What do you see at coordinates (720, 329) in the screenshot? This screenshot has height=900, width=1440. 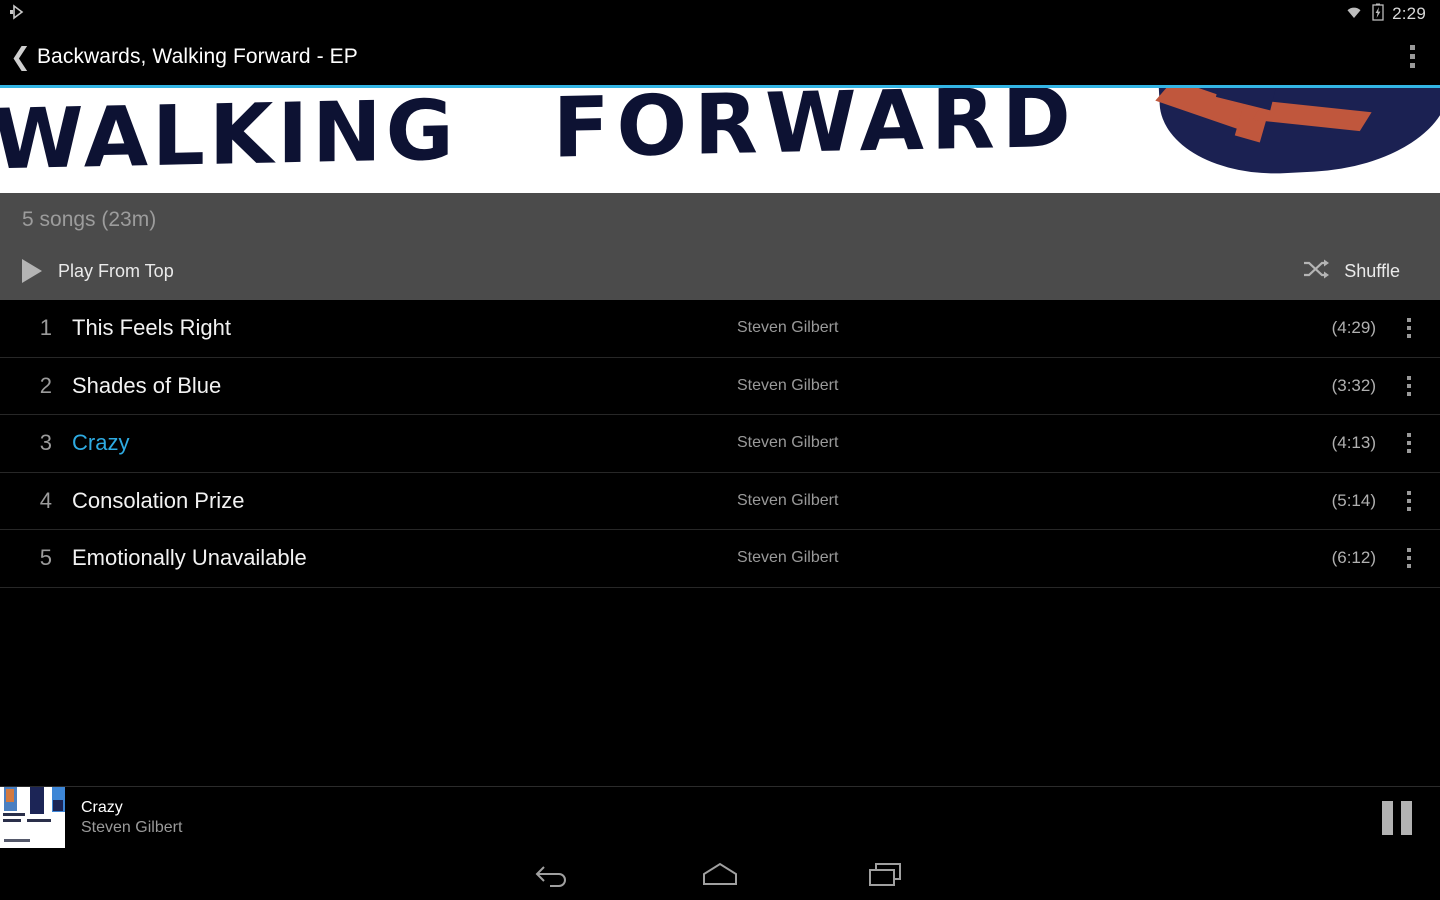 I see `track-row: 1 This Feels Right Steven Gilbert (4:29)` at bounding box center [720, 329].